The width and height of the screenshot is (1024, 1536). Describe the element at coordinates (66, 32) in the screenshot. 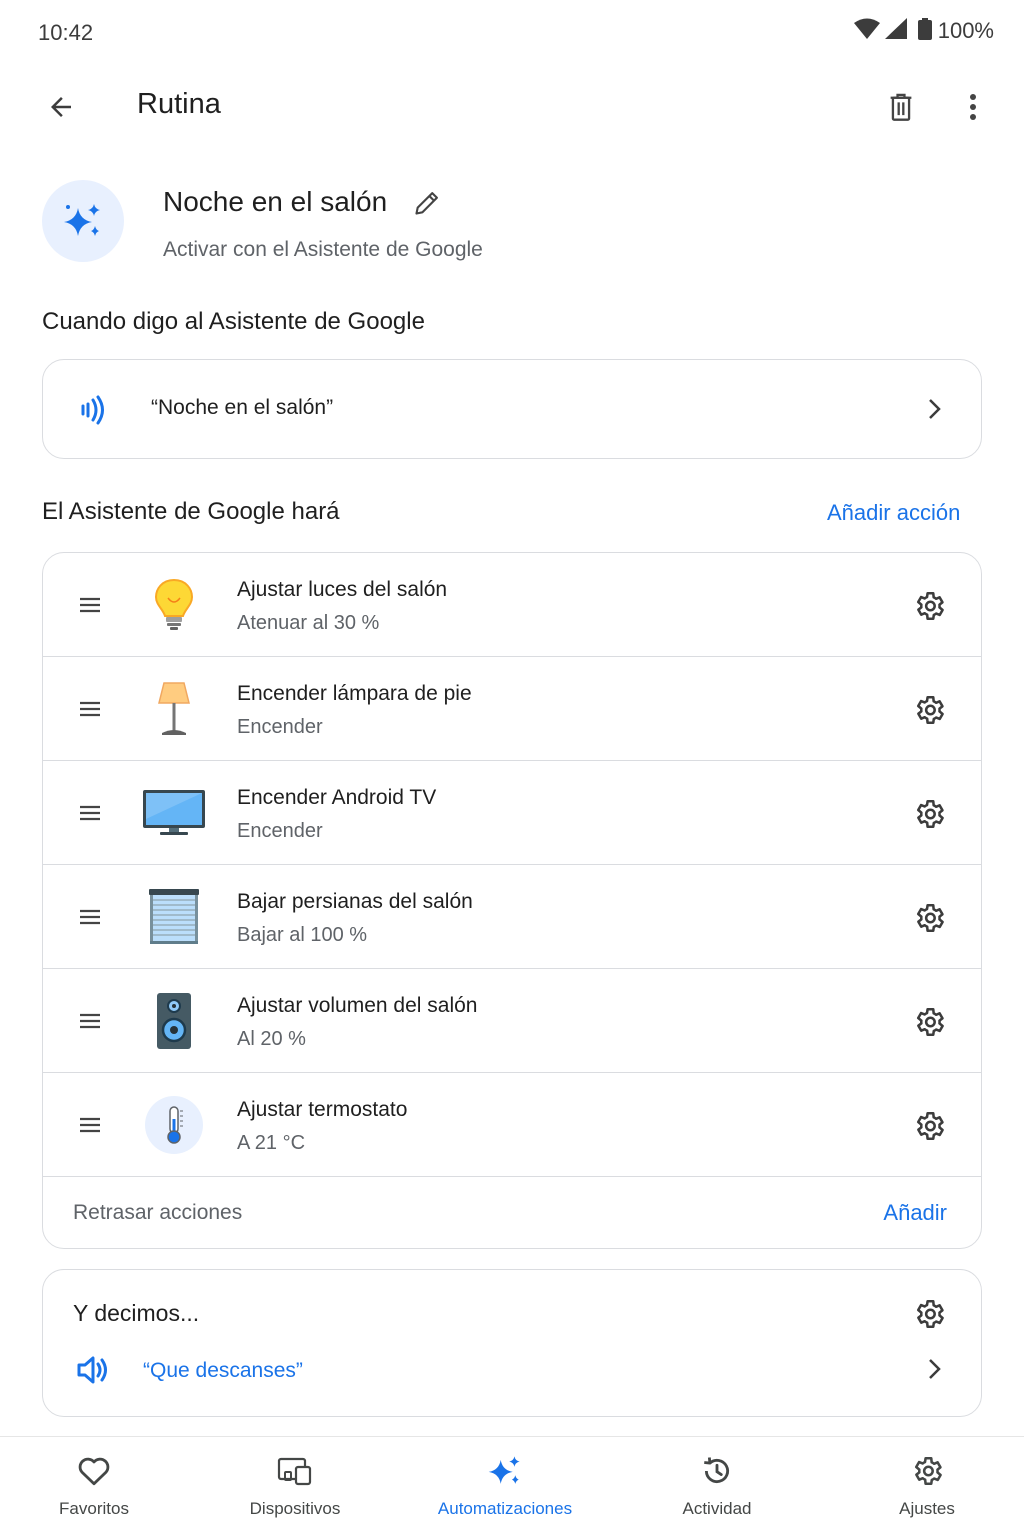

I see `status-time: 10:42` at that location.